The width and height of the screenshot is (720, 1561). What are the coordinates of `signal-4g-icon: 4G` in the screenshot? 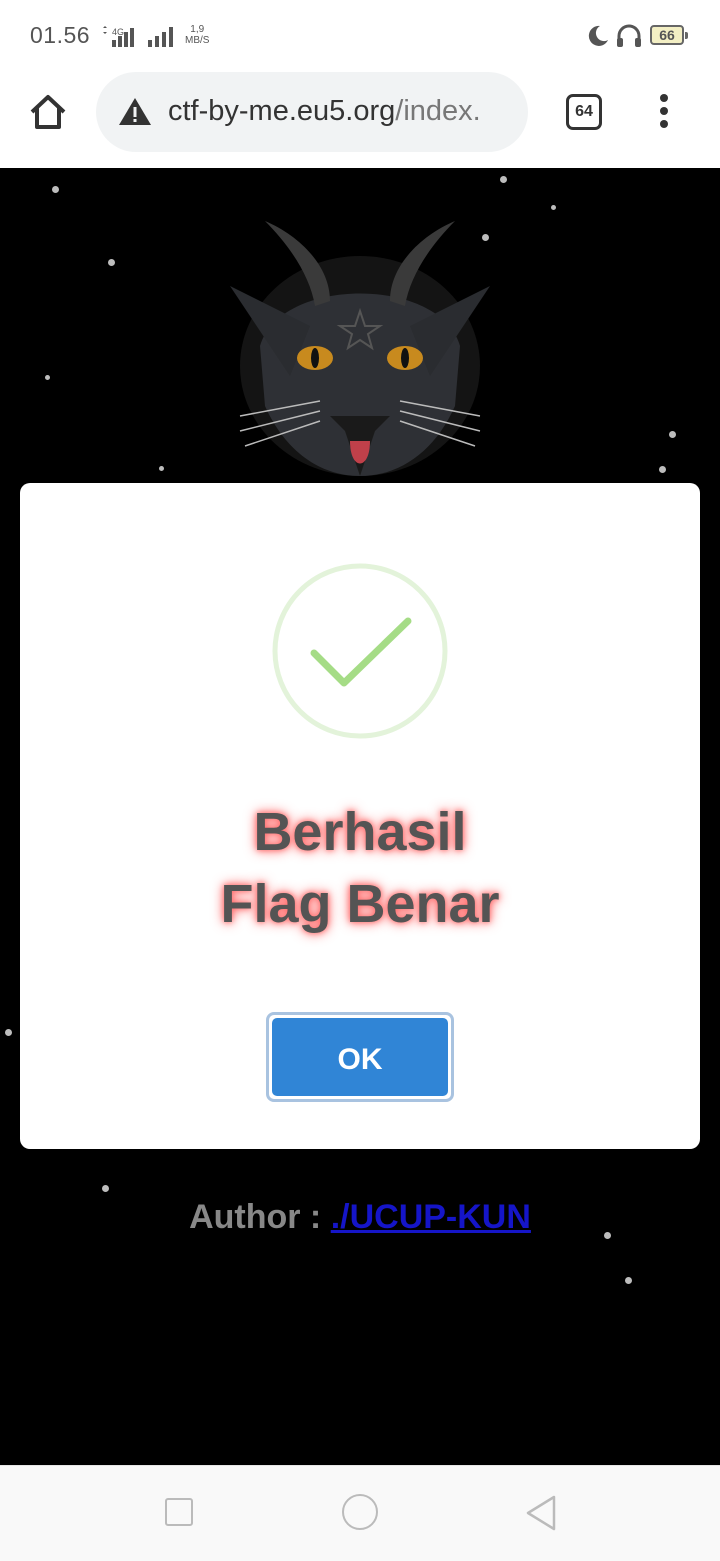 It's located at (118, 36).